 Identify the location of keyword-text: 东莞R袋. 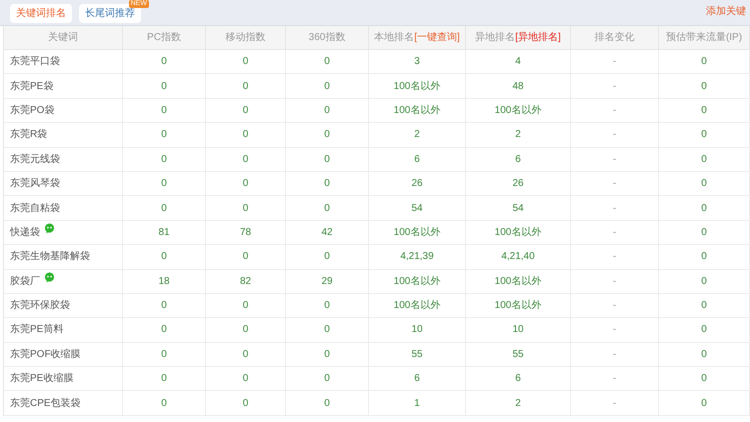
(29, 135).